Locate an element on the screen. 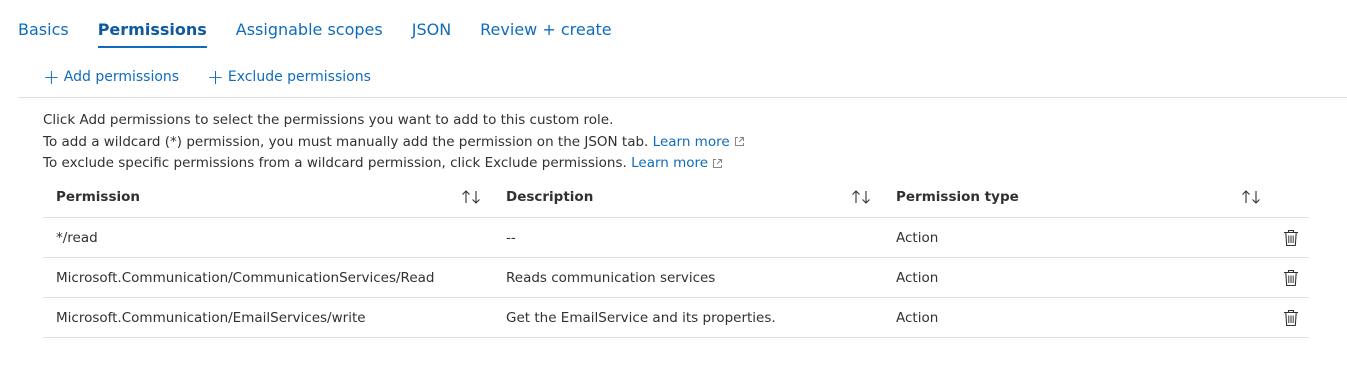  column-header-description: Description is located at coordinates (688, 197).